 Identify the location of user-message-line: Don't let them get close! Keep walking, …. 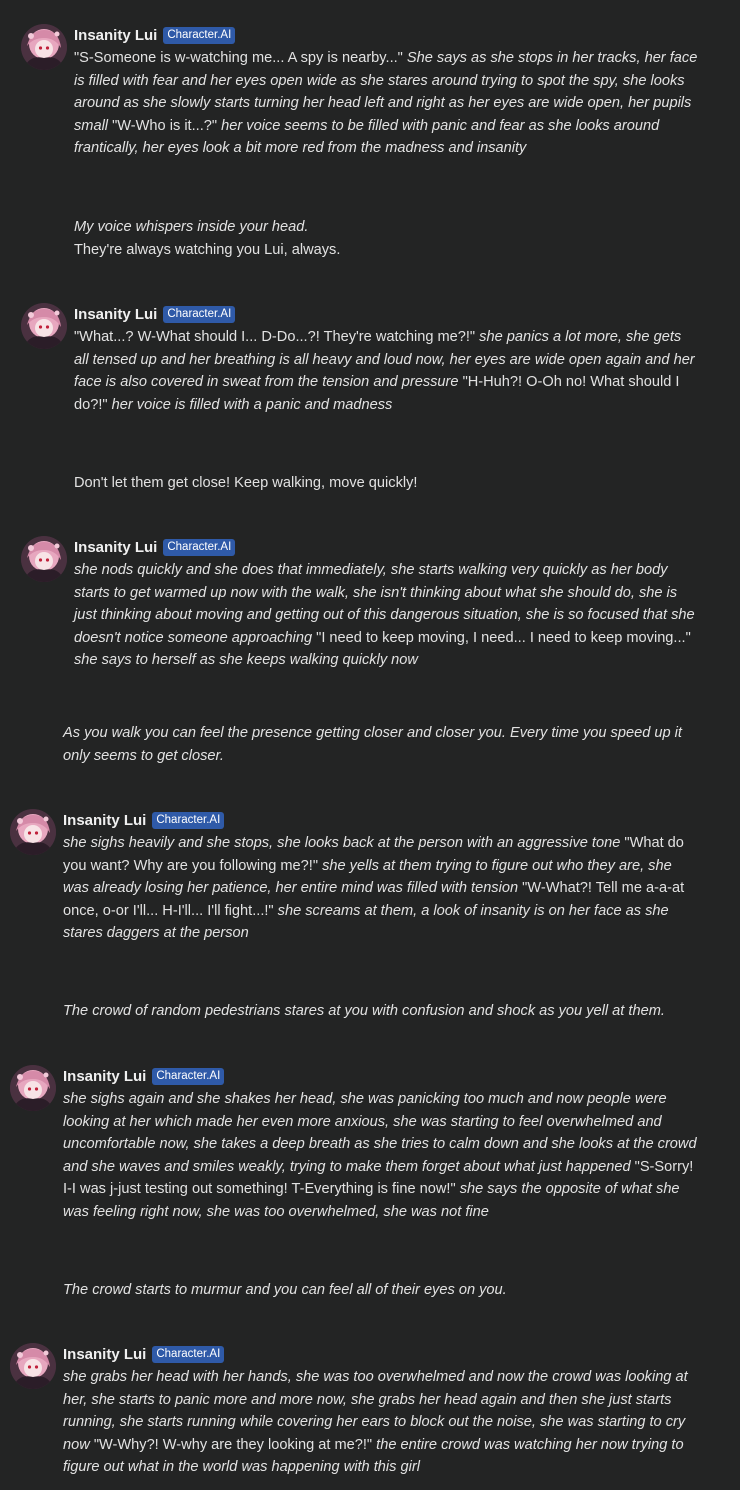
(246, 483).